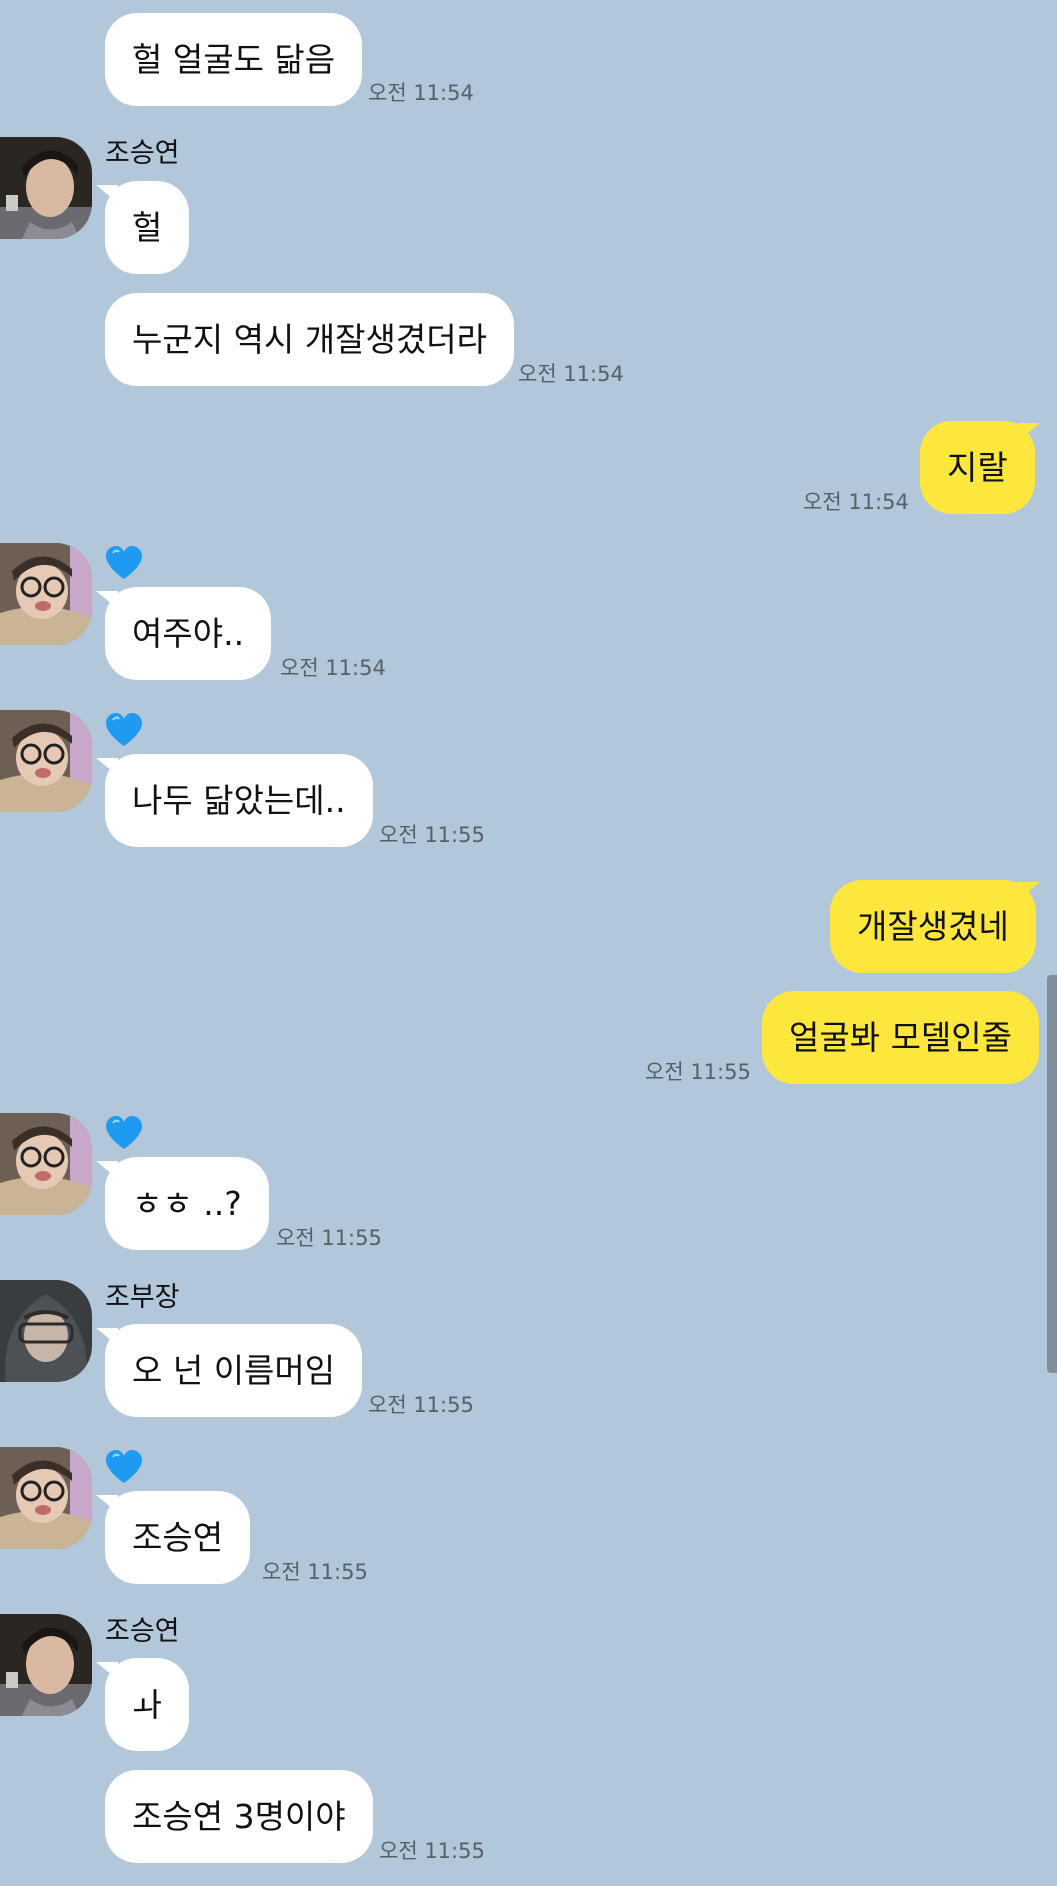 The width and height of the screenshot is (1057, 1886). Describe the element at coordinates (234, 59) in the screenshot. I see `message-bubble: 헐 얼굴도 닮음` at that location.